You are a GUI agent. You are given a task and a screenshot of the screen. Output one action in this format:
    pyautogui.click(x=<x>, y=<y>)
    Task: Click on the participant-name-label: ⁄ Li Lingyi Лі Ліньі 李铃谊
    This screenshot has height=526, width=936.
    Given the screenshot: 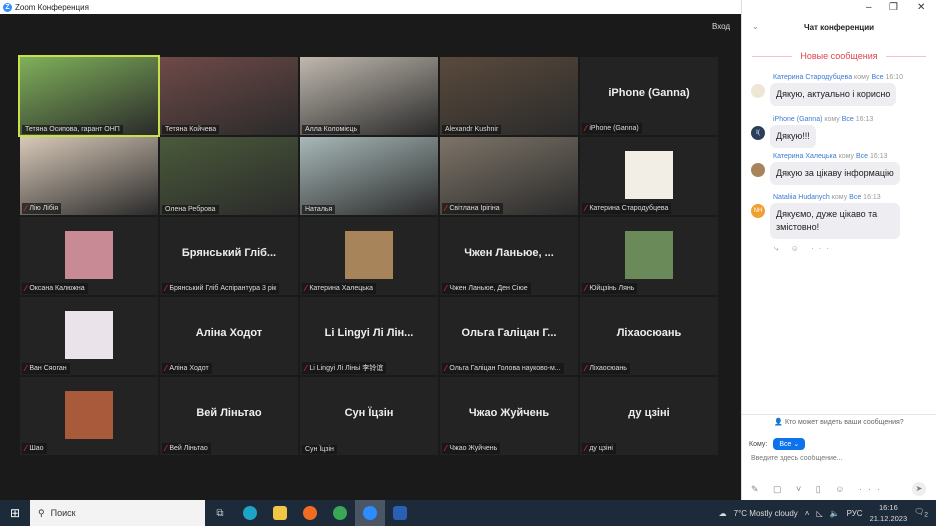 What is the action you would take?
    pyautogui.click(x=344, y=368)
    